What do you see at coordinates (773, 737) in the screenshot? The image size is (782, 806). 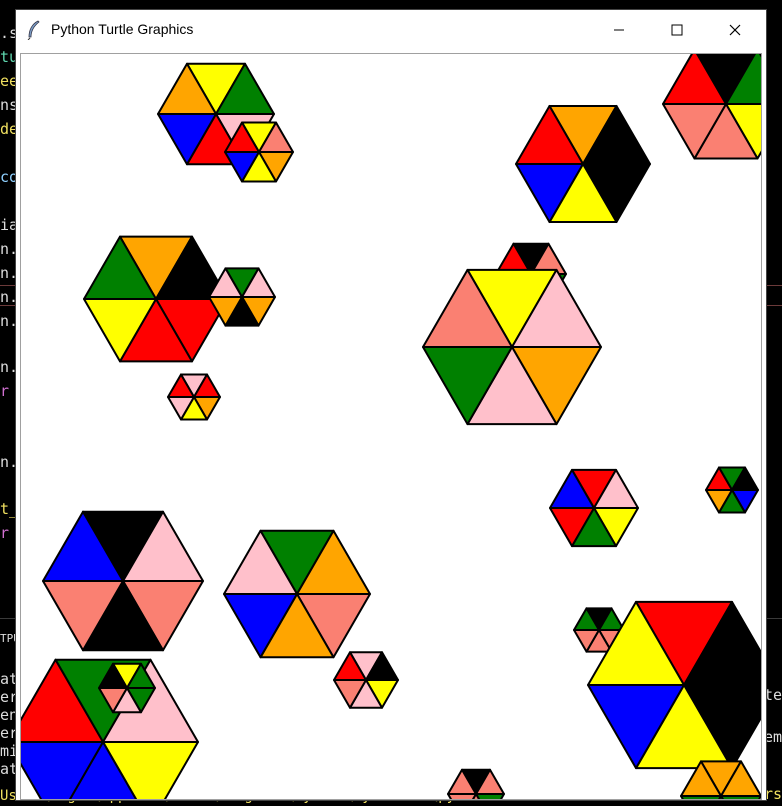 I see `terminal-output-line: em` at bounding box center [773, 737].